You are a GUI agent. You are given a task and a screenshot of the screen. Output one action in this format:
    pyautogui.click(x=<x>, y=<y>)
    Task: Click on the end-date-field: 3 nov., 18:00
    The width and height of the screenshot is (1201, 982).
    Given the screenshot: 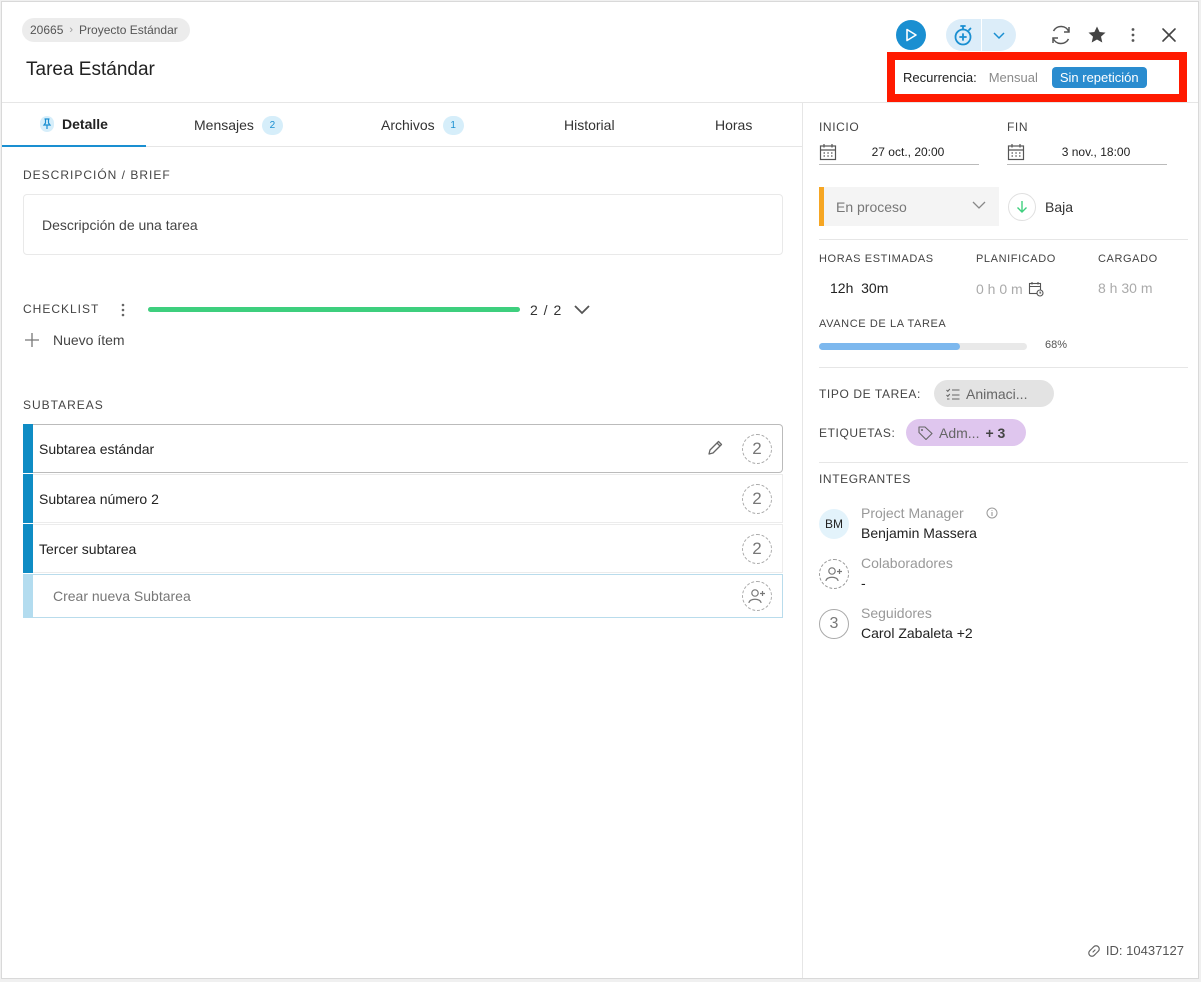 What is the action you would take?
    pyautogui.click(x=1087, y=152)
    